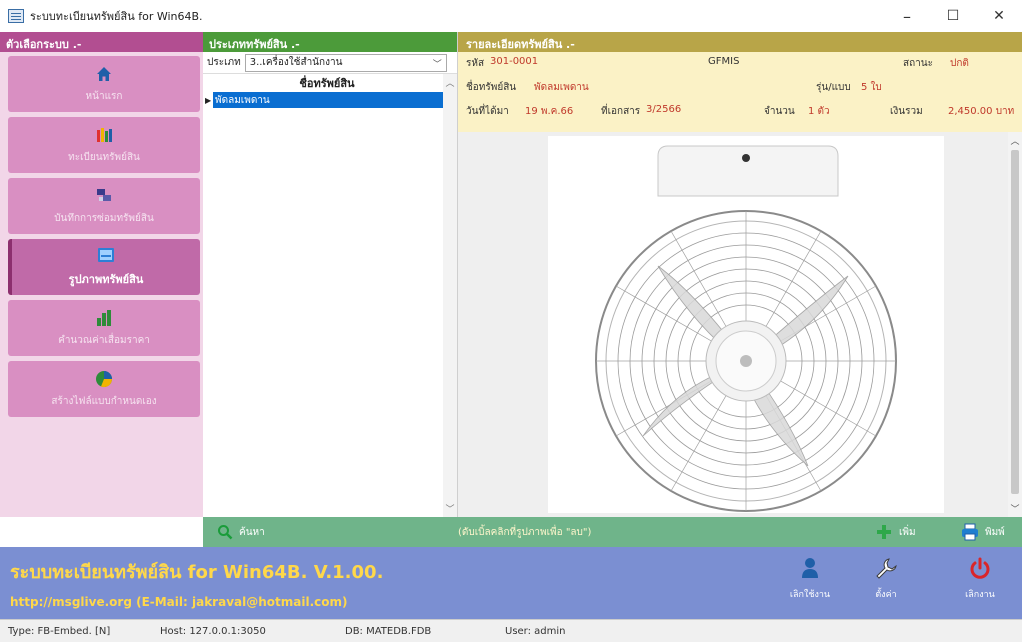 The image size is (1022, 642). I want to click on status-host: Host: 127.0.0.1:3050, so click(213, 631).